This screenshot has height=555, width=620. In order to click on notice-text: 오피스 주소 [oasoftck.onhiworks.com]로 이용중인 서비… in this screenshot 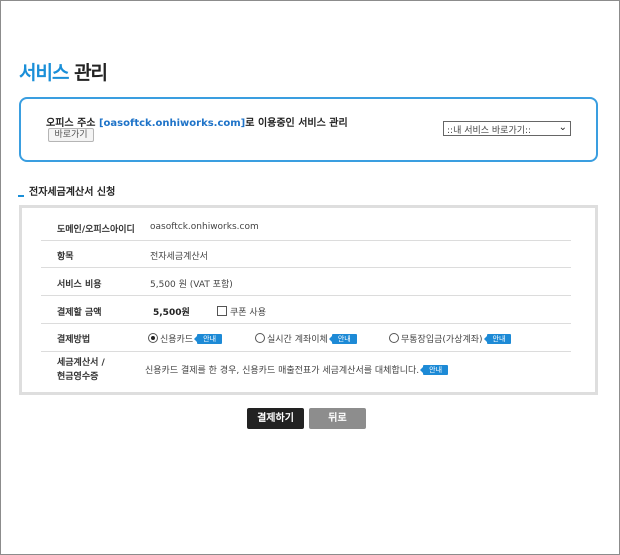, I will do `click(197, 121)`.